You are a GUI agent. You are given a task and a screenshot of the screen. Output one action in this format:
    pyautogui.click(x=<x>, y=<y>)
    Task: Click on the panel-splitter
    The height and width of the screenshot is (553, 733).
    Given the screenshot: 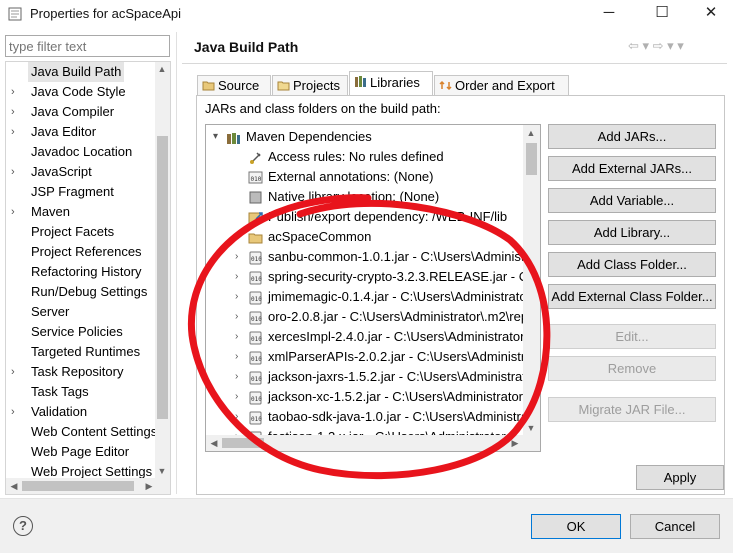 What is the action you would take?
    pyautogui.click(x=176, y=263)
    